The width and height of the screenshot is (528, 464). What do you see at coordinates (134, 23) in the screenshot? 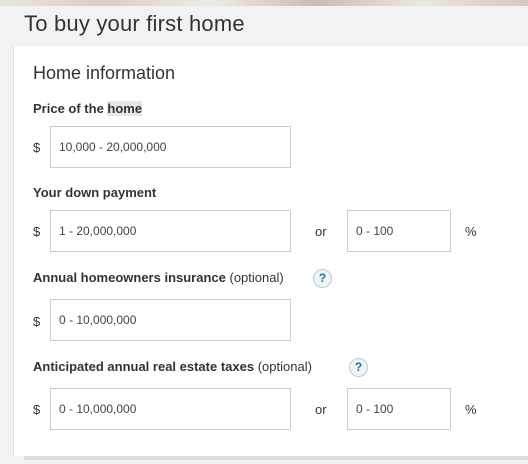
I see `page-title: To buy your first home` at bounding box center [134, 23].